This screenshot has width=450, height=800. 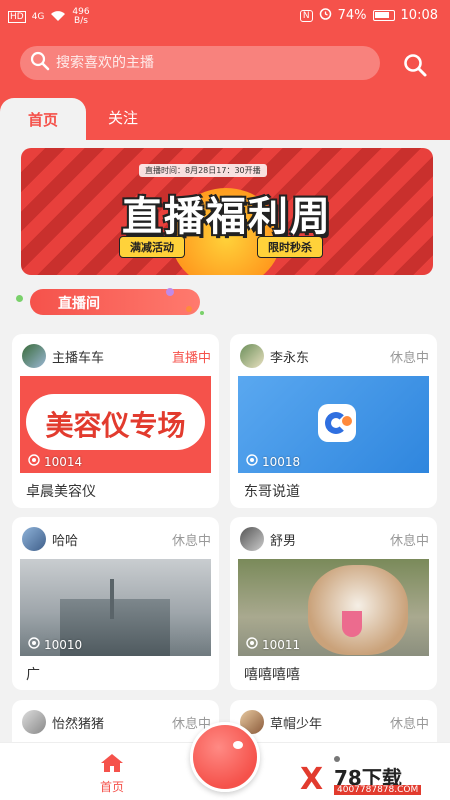 What do you see at coordinates (325, 15) in the screenshot?
I see `alarm-icon` at bounding box center [325, 15].